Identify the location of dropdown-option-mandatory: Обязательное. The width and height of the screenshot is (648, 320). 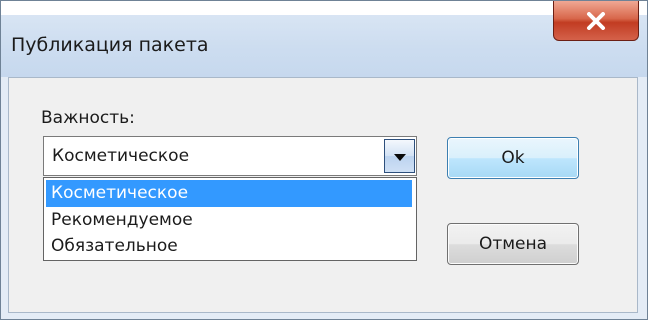
(229, 246).